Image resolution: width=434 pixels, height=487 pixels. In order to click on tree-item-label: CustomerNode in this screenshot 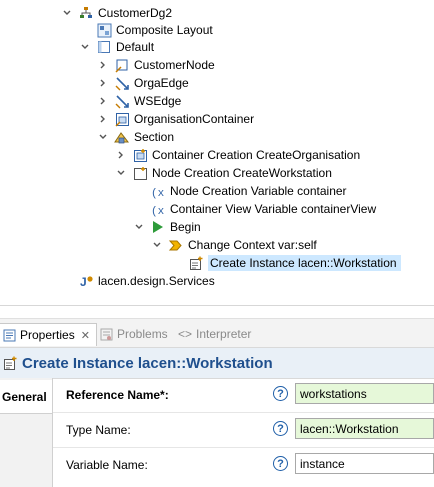, I will do `click(174, 65)`.